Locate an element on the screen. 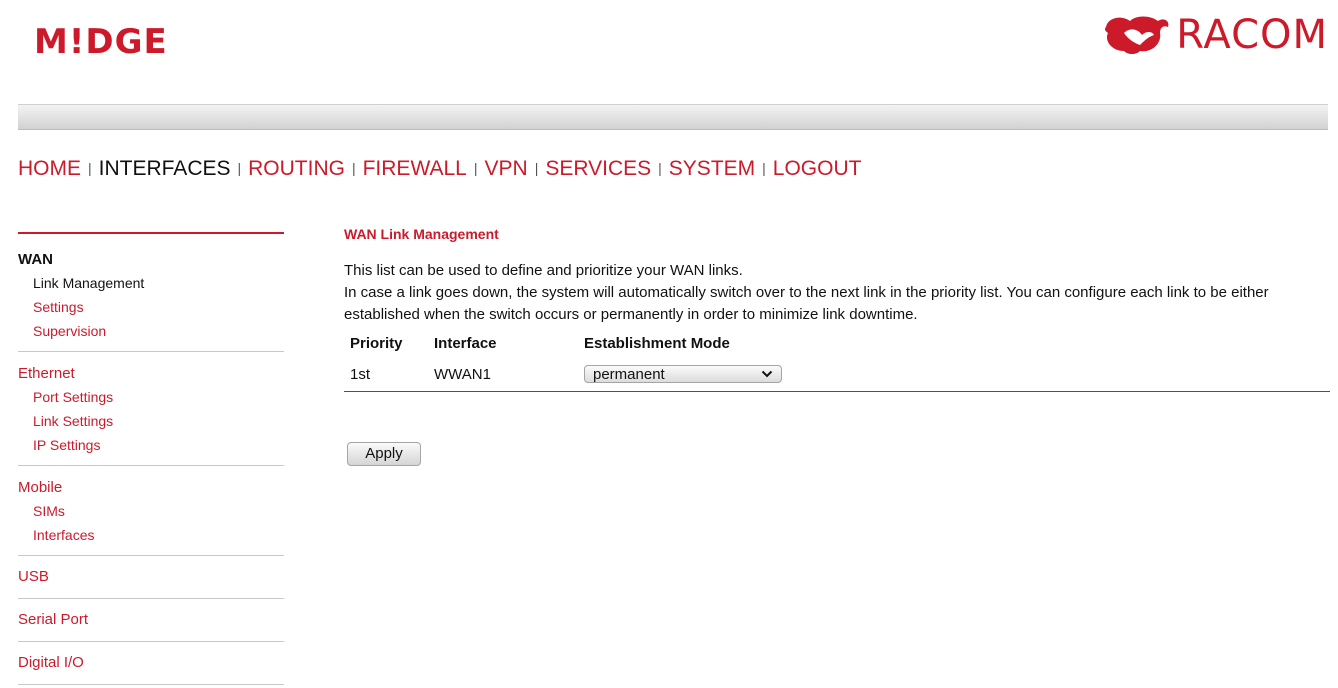 This screenshot has width=1338, height=688. sidebar-heading-ethernet: Ethernet is located at coordinates (151, 373).